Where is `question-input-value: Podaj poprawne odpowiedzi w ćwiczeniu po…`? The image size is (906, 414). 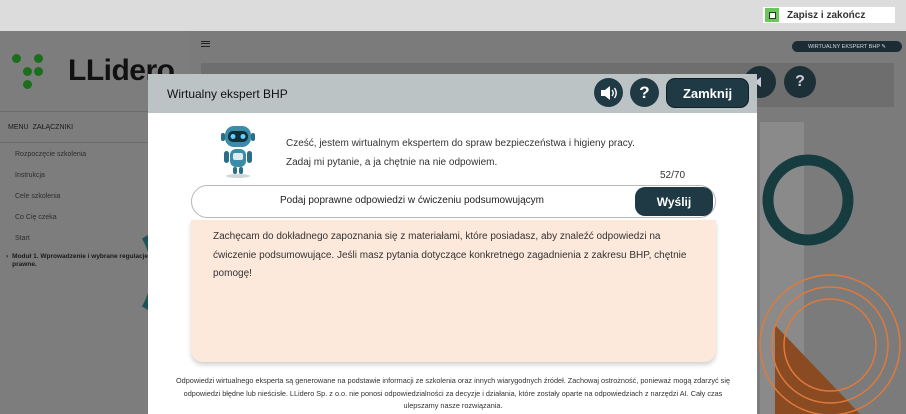 question-input-value: Podaj poprawne odpowiedzi w ćwiczeniu po… is located at coordinates (412, 200).